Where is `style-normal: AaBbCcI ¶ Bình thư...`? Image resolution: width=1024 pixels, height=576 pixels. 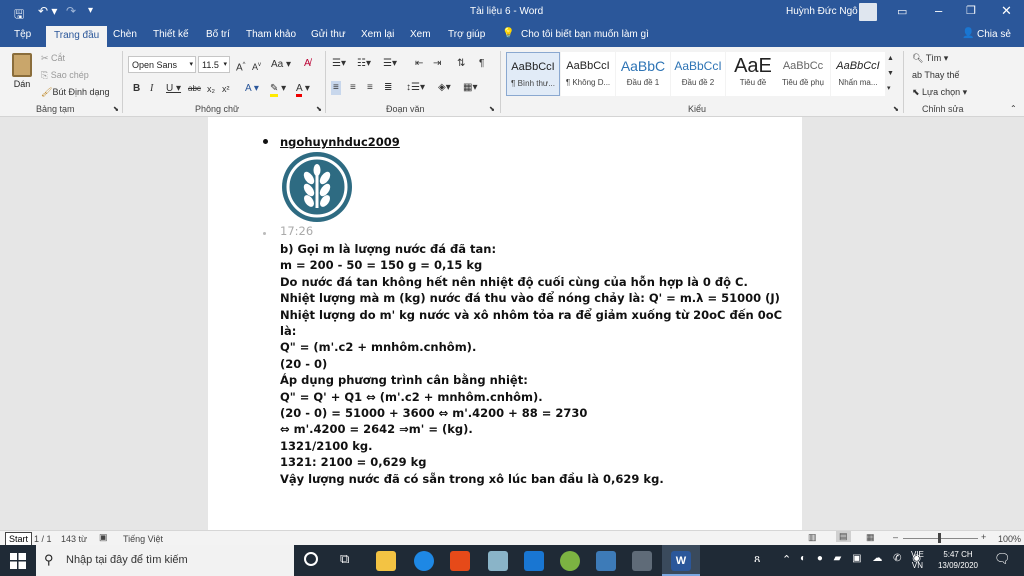 style-normal: AaBbCcI ¶ Bình thư... is located at coordinates (533, 74).